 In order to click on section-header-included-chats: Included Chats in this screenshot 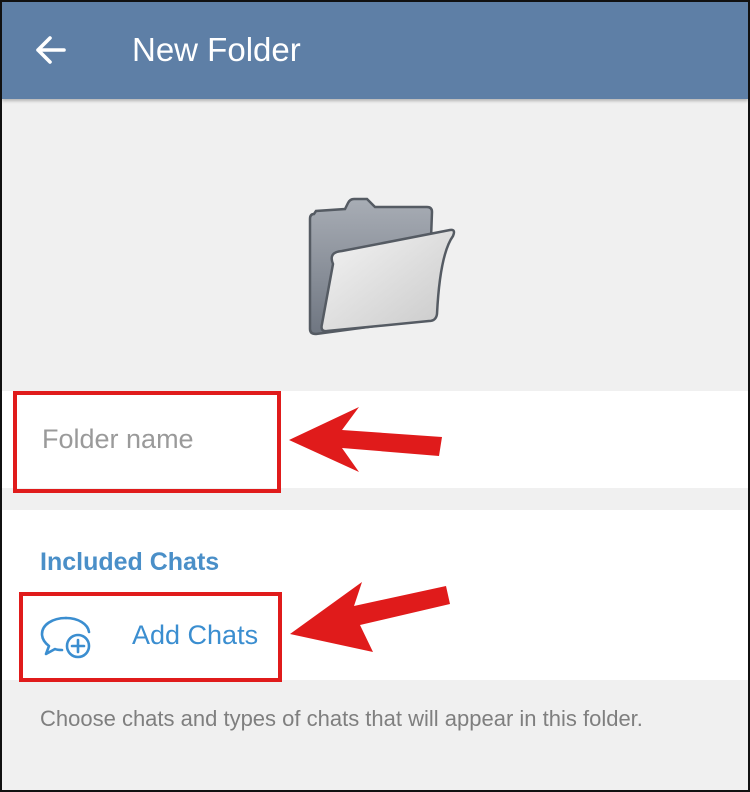, I will do `click(130, 562)`.